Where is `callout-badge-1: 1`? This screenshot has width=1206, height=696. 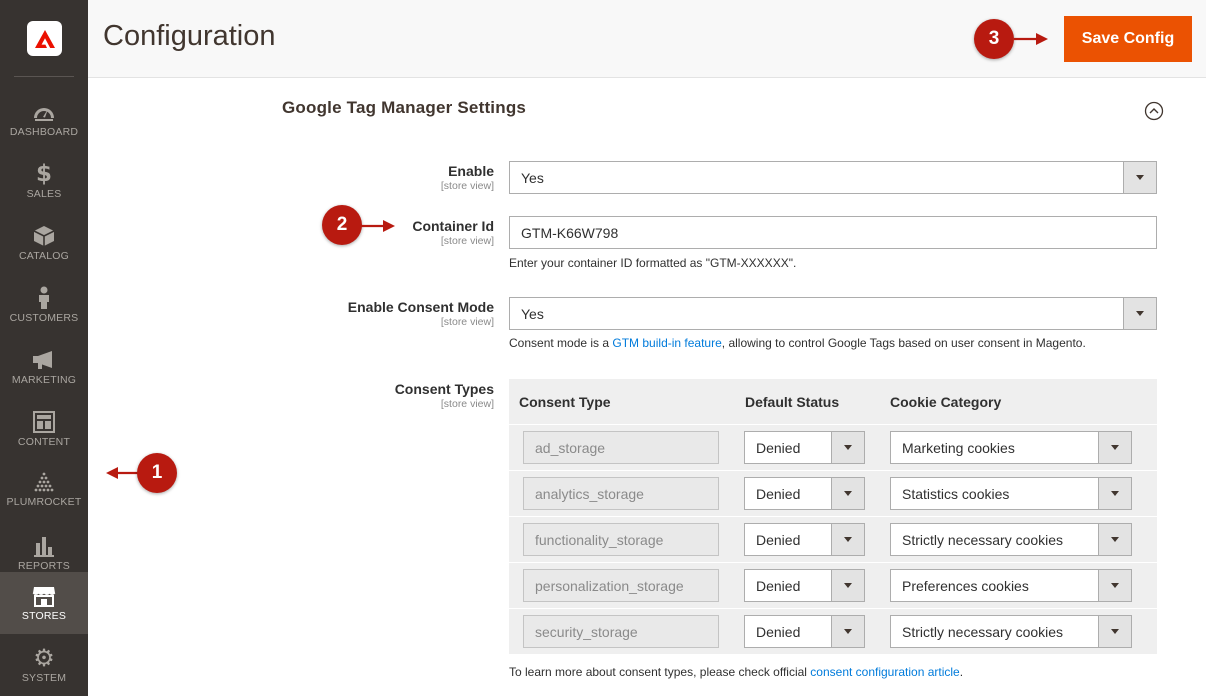 callout-badge-1: 1 is located at coordinates (157, 473).